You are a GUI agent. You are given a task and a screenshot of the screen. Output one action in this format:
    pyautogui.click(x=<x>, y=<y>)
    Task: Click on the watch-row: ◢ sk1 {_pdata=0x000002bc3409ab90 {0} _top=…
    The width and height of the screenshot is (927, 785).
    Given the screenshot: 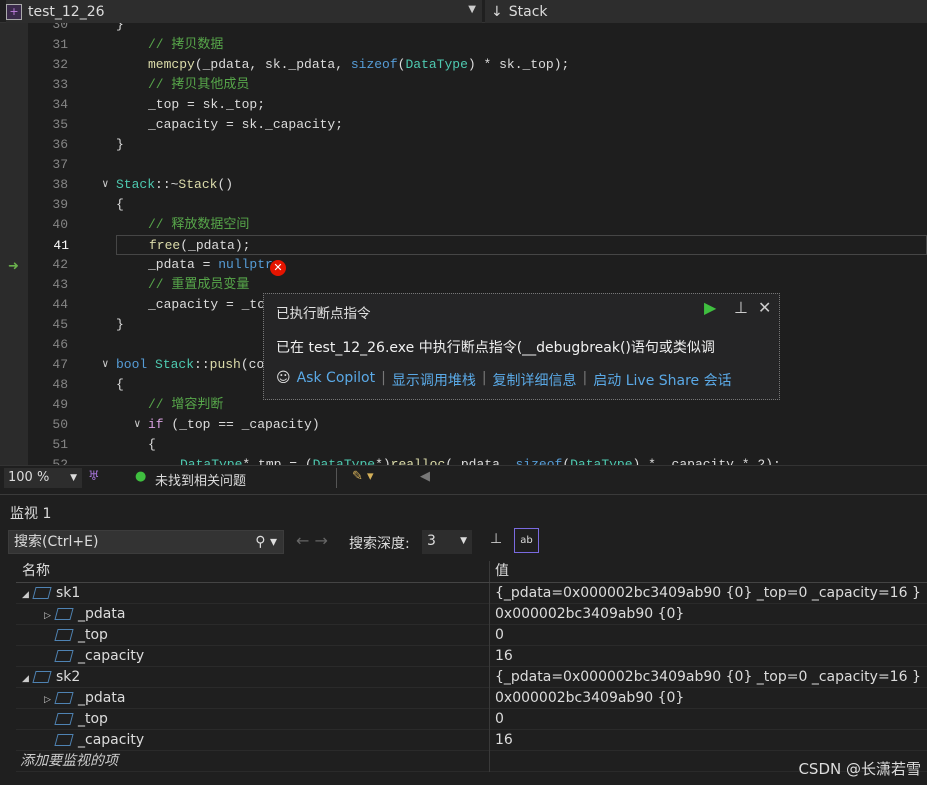 What is the action you would take?
    pyautogui.click(x=471, y=593)
    